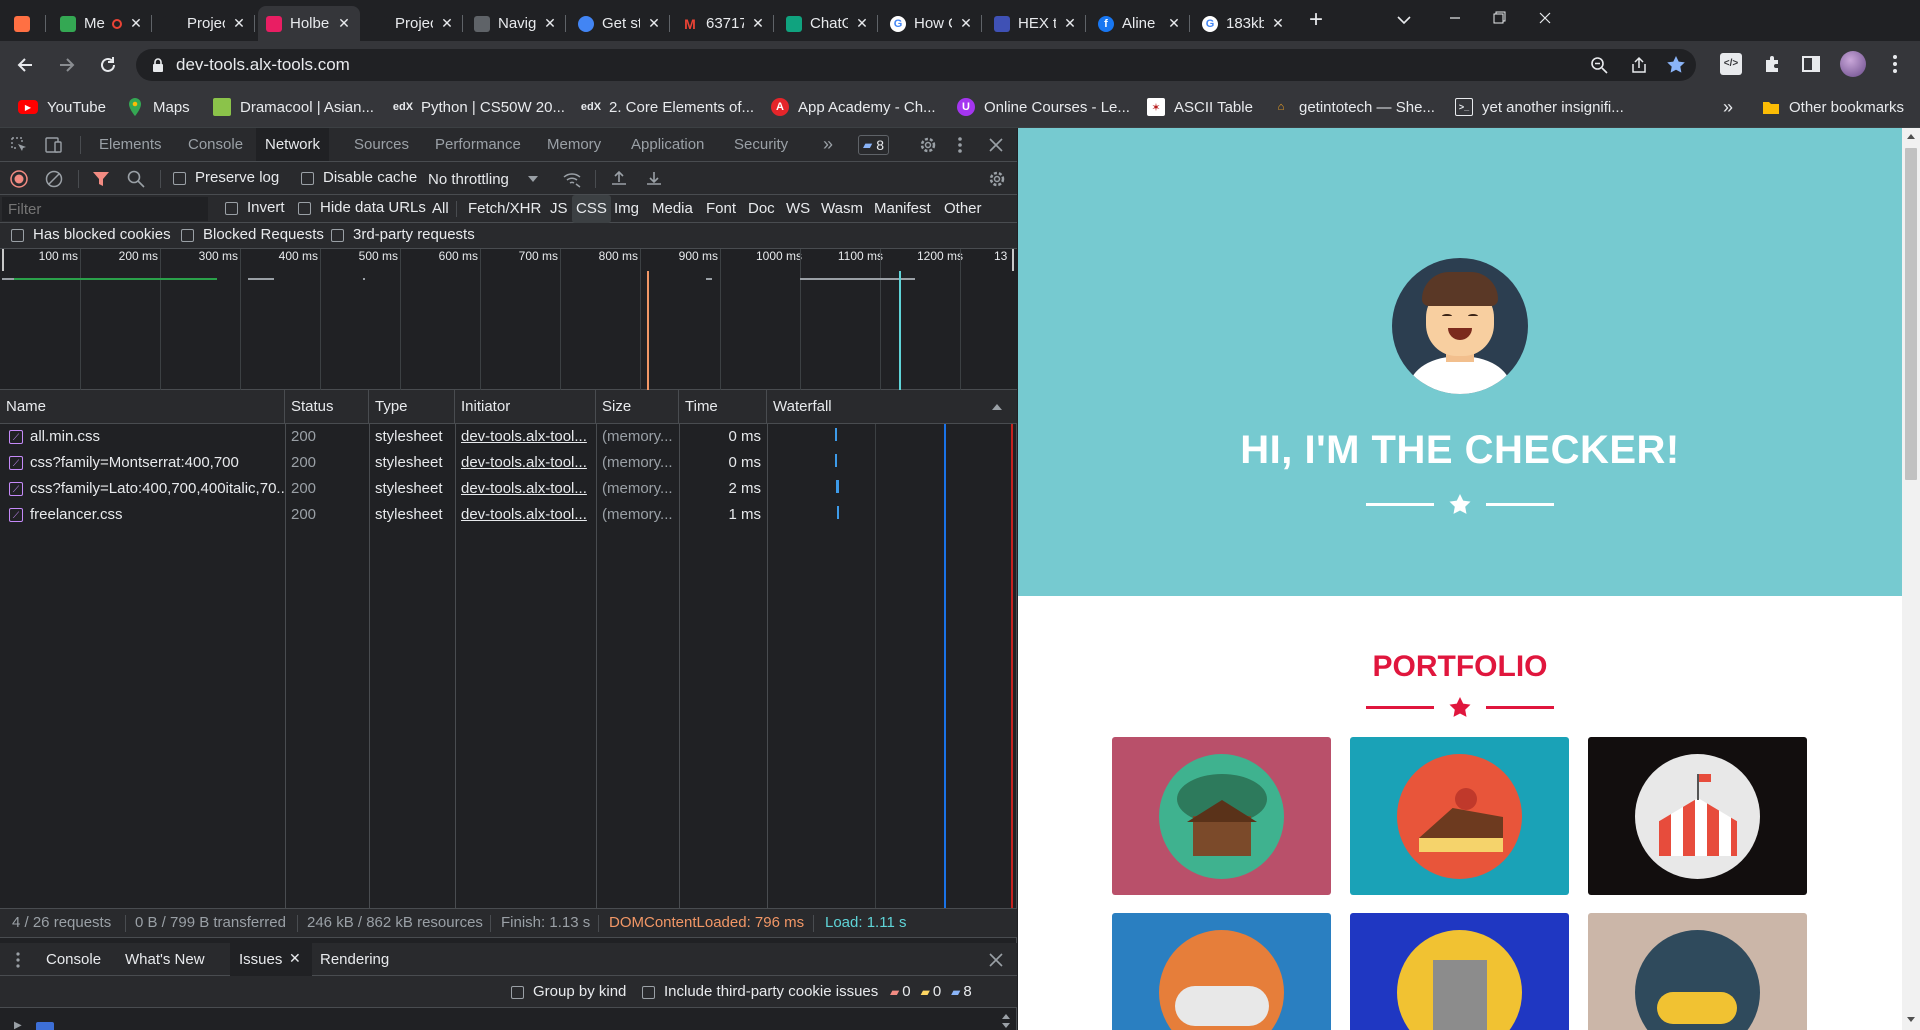 Image resolution: width=1920 pixels, height=1030 pixels. I want to click on filter-funnel-icon, so click(101, 179).